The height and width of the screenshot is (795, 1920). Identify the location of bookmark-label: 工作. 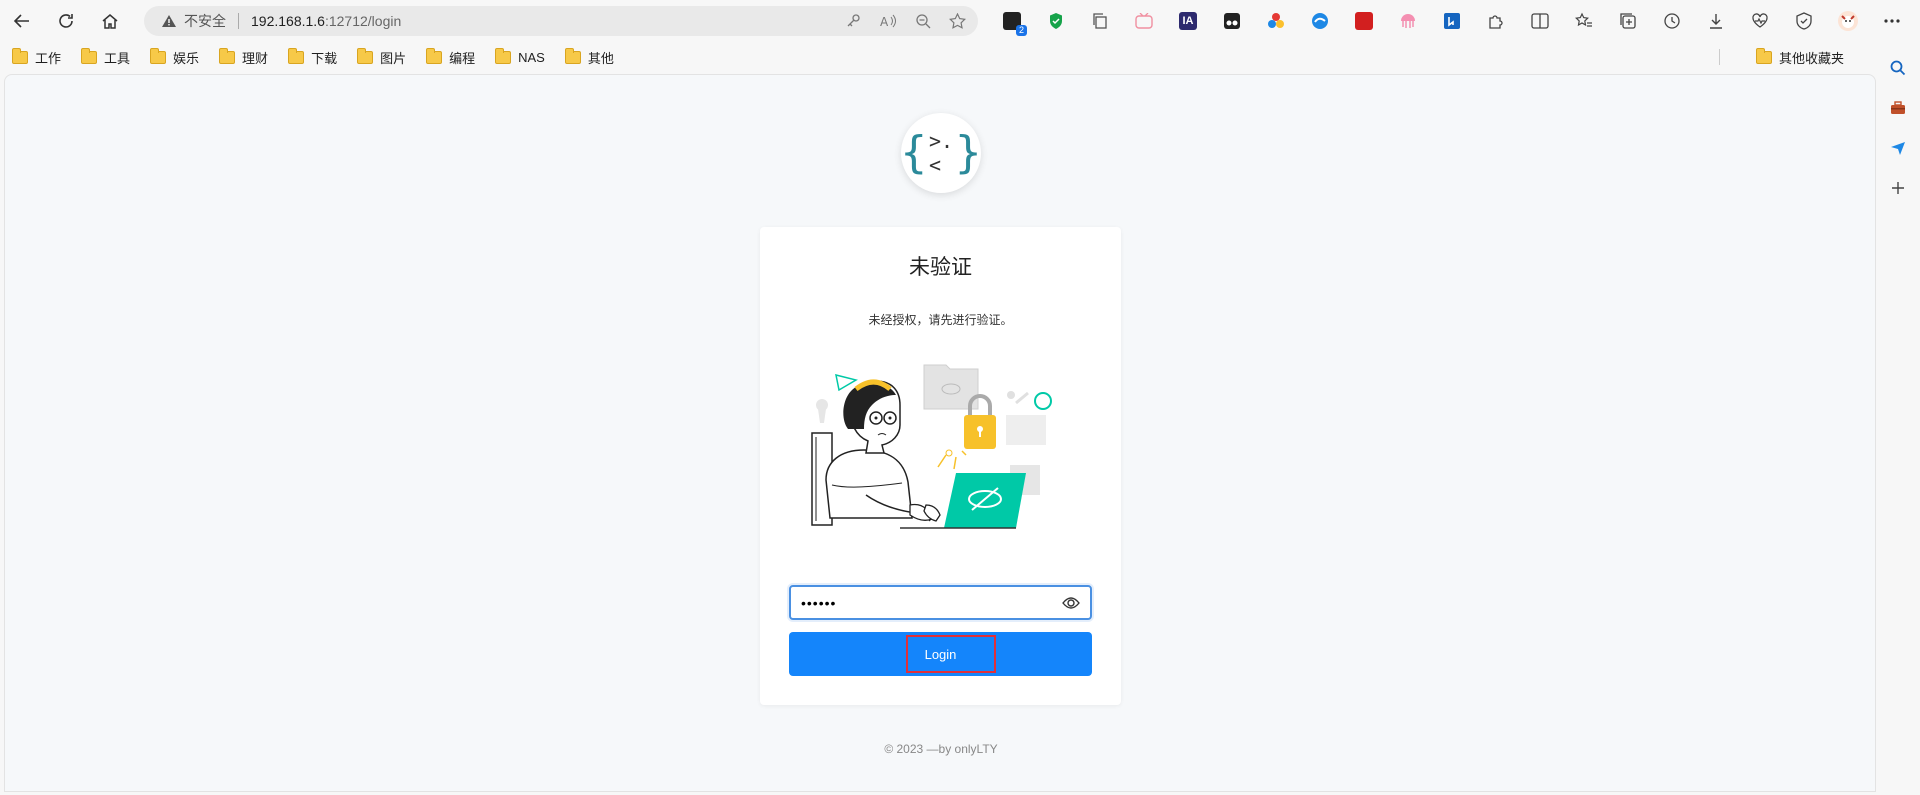
(48, 58).